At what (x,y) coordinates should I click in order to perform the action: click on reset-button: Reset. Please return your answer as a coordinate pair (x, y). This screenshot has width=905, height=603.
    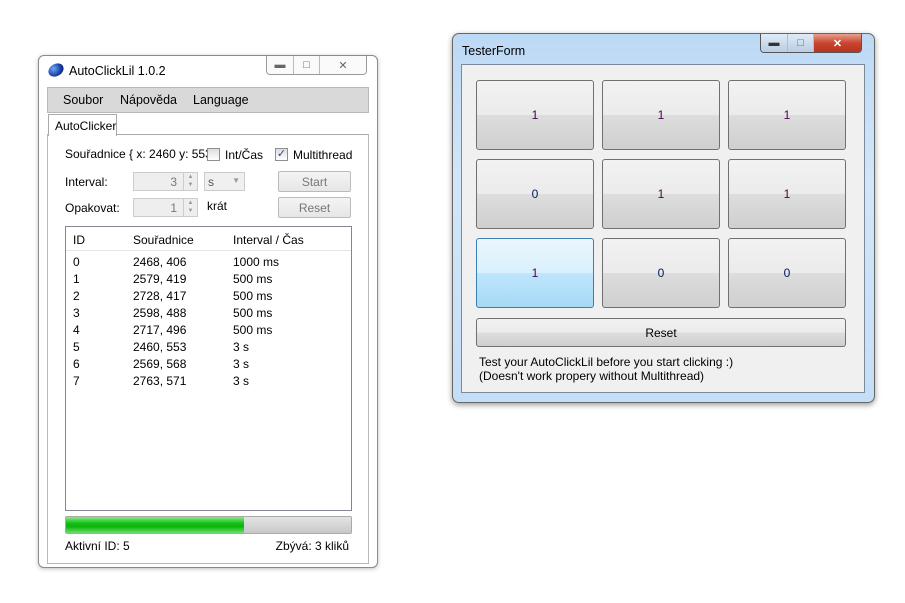
    Looking at the image, I should click on (314, 207).